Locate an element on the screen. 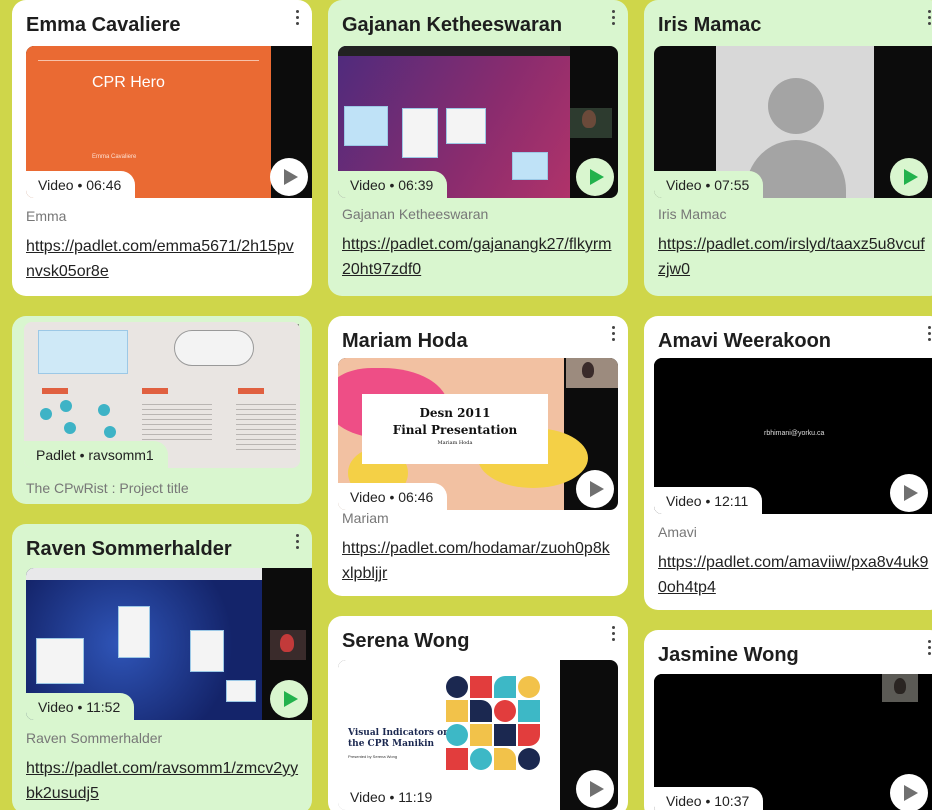  post-author: Emma is located at coordinates (46, 216).